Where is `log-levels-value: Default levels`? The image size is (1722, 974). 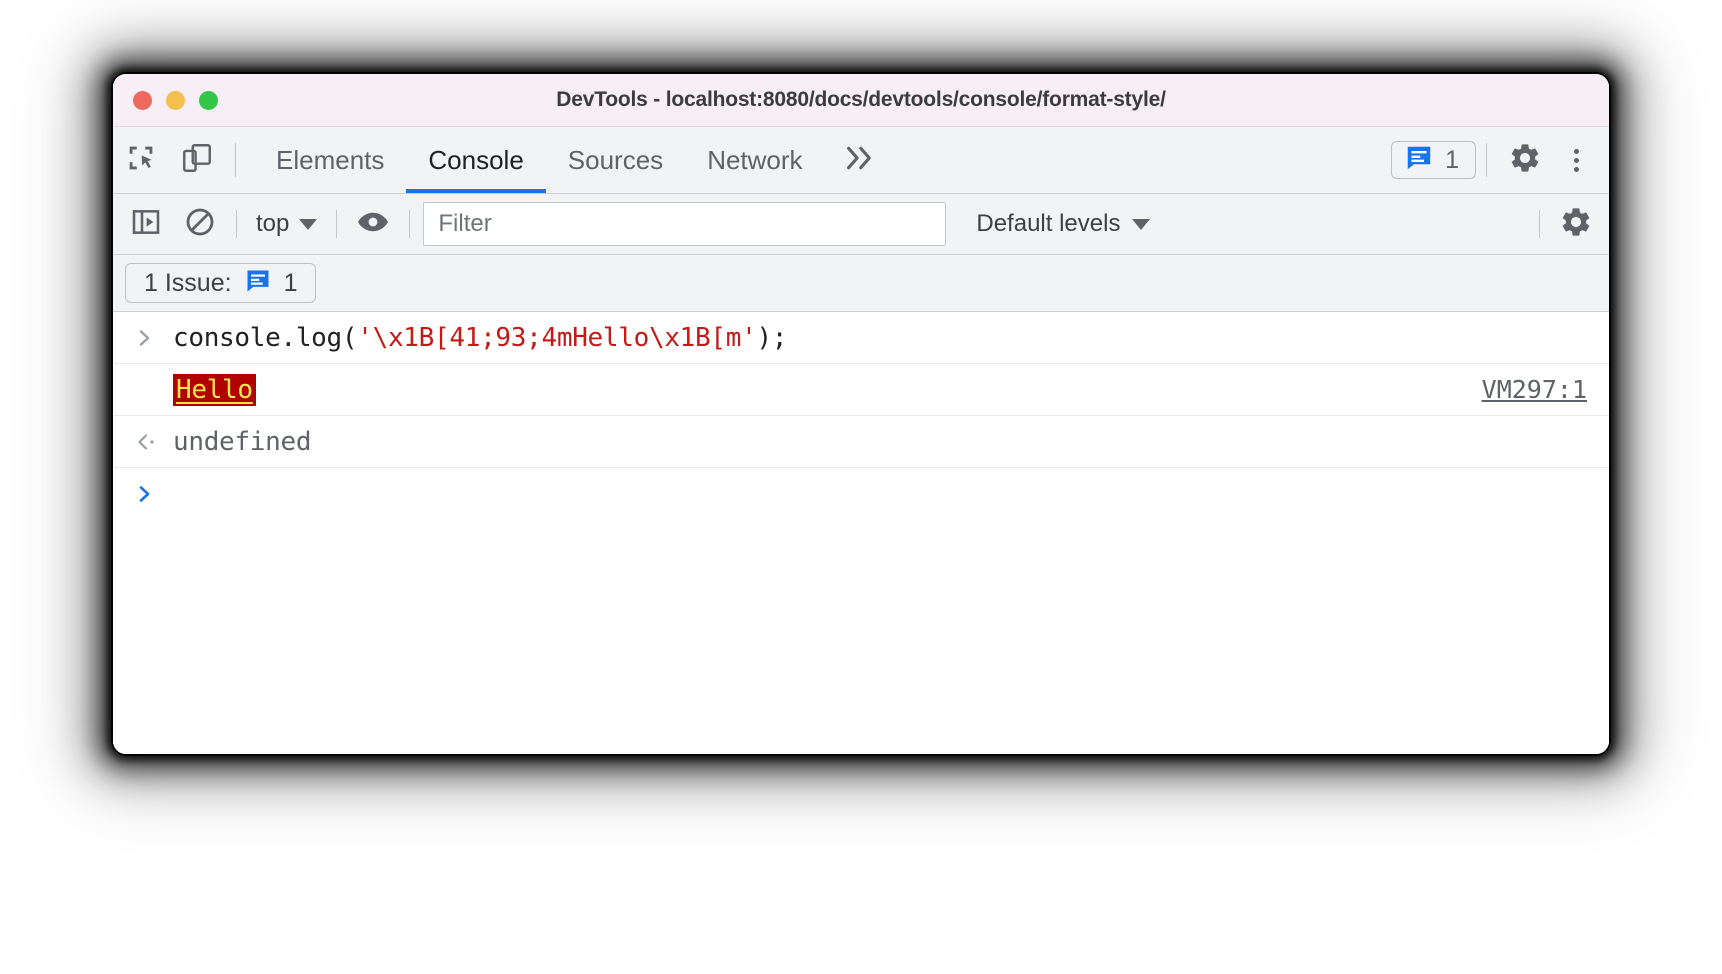
log-levels-value: Default levels is located at coordinates (1048, 223).